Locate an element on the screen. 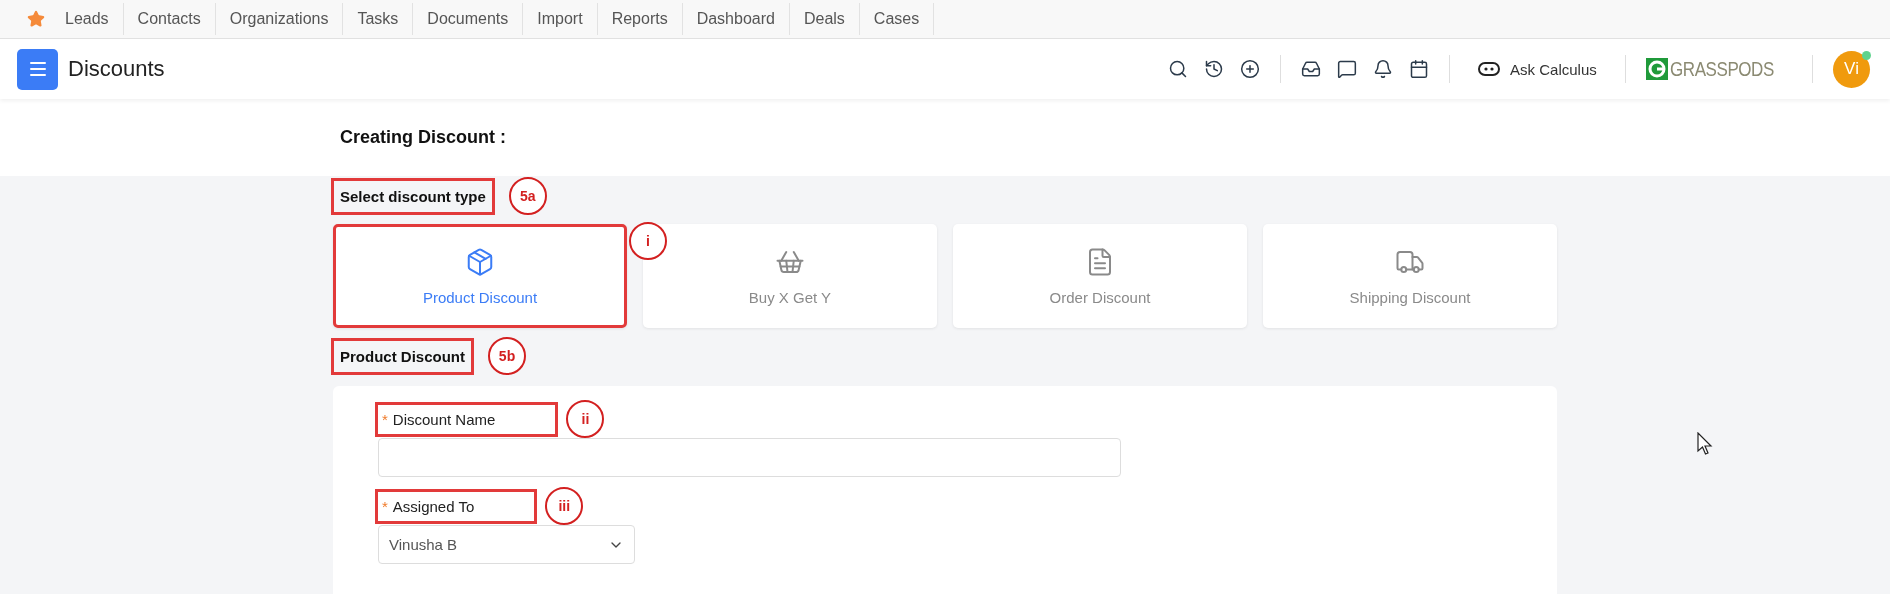  page-title: Discounts is located at coordinates (116, 69).